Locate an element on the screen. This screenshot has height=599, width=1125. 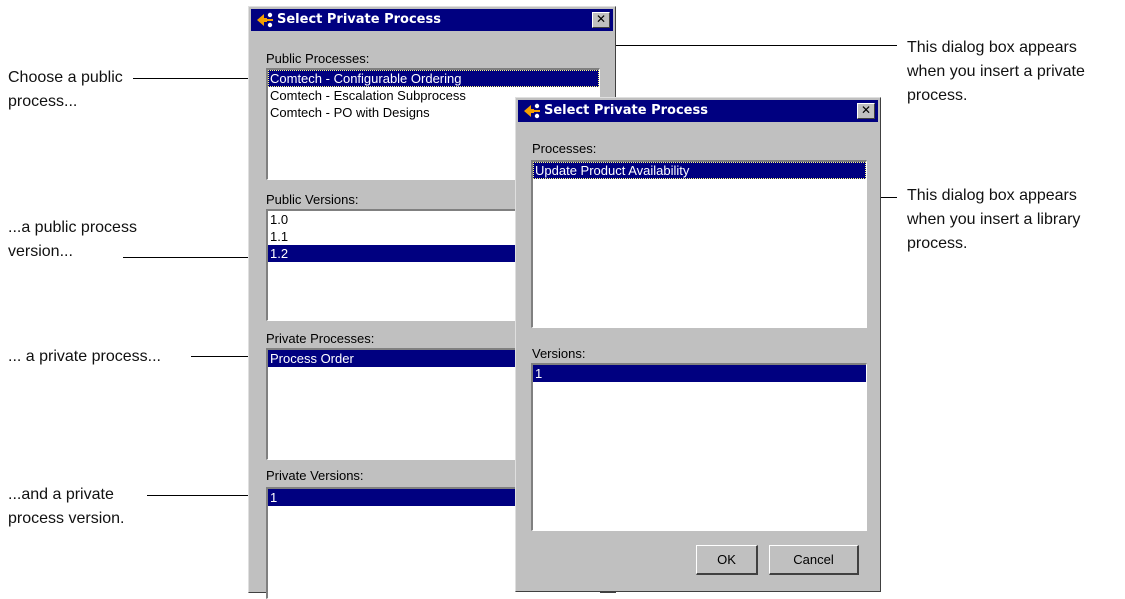
private-versions-label: Private Versions: is located at coordinates (315, 475).